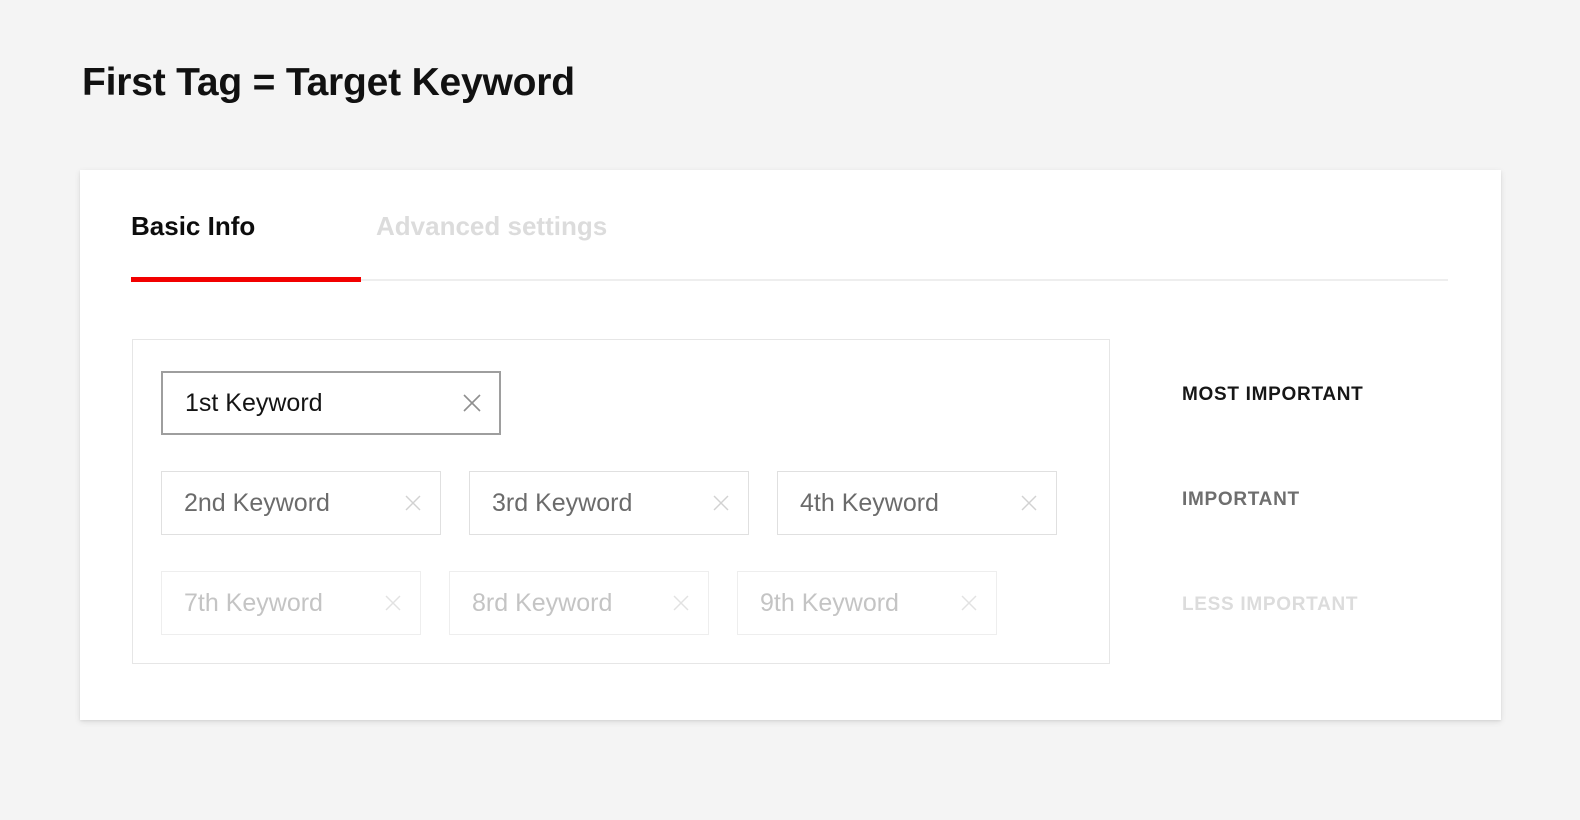 The height and width of the screenshot is (820, 1580). Describe the element at coordinates (253, 602) in the screenshot. I see `keyword-chip-label: 7th Keyword` at that location.